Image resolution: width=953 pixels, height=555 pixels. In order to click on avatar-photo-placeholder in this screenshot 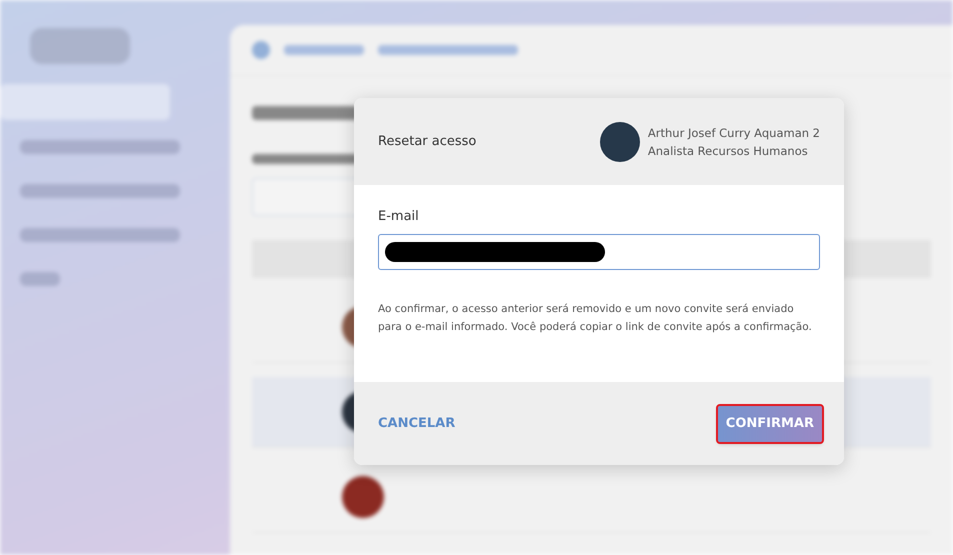, I will do `click(620, 142)`.